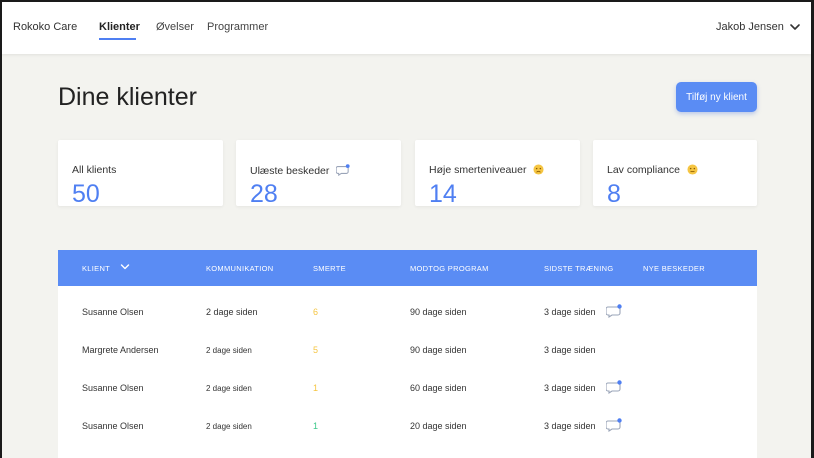  What do you see at coordinates (264, 194) in the screenshot?
I see `stat-value: 28` at bounding box center [264, 194].